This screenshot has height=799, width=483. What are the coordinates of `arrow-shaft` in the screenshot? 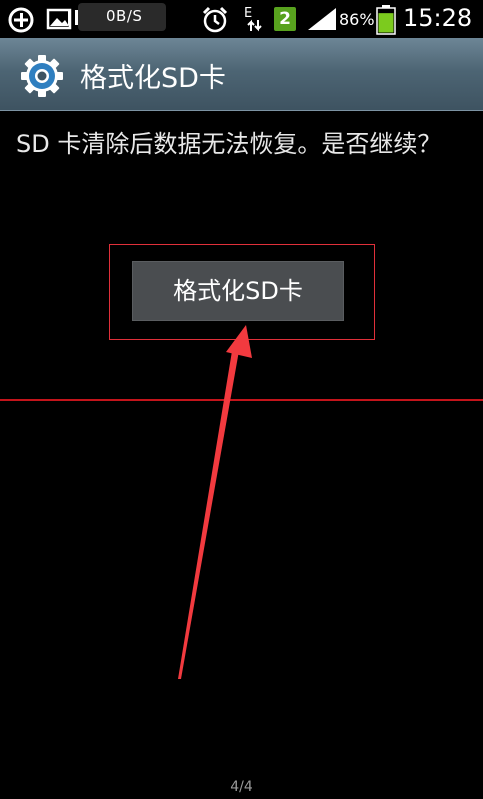 It's located at (209, 512).